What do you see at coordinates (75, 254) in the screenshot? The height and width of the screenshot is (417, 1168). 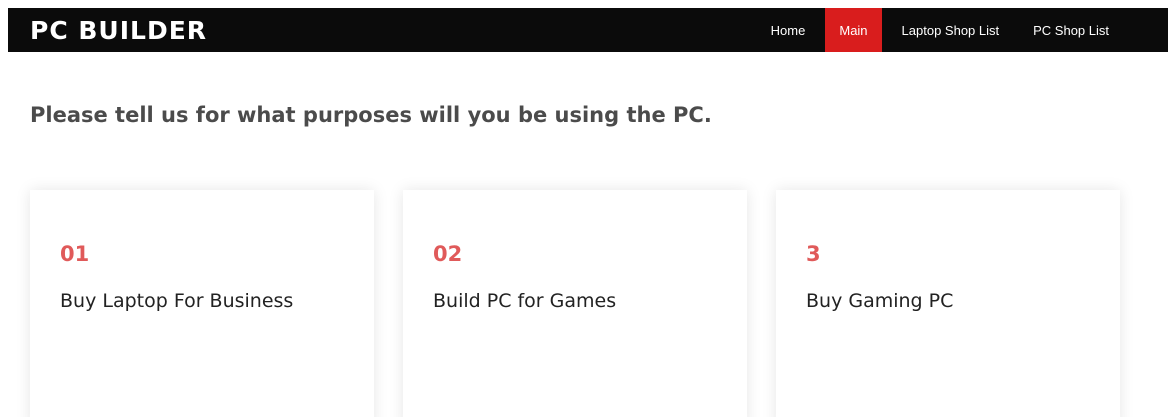 I see `card-number: 01` at bounding box center [75, 254].